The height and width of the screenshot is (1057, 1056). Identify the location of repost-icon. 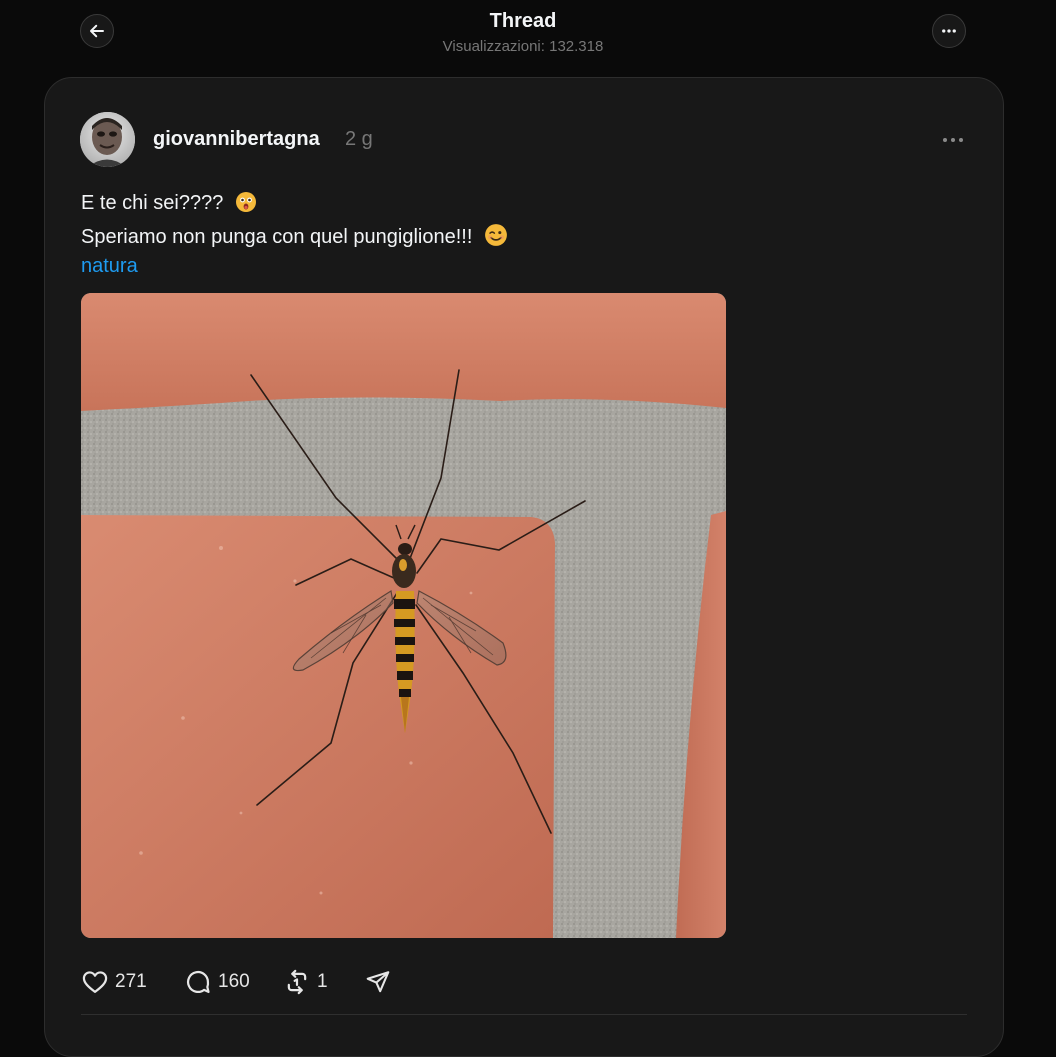
(297, 982).